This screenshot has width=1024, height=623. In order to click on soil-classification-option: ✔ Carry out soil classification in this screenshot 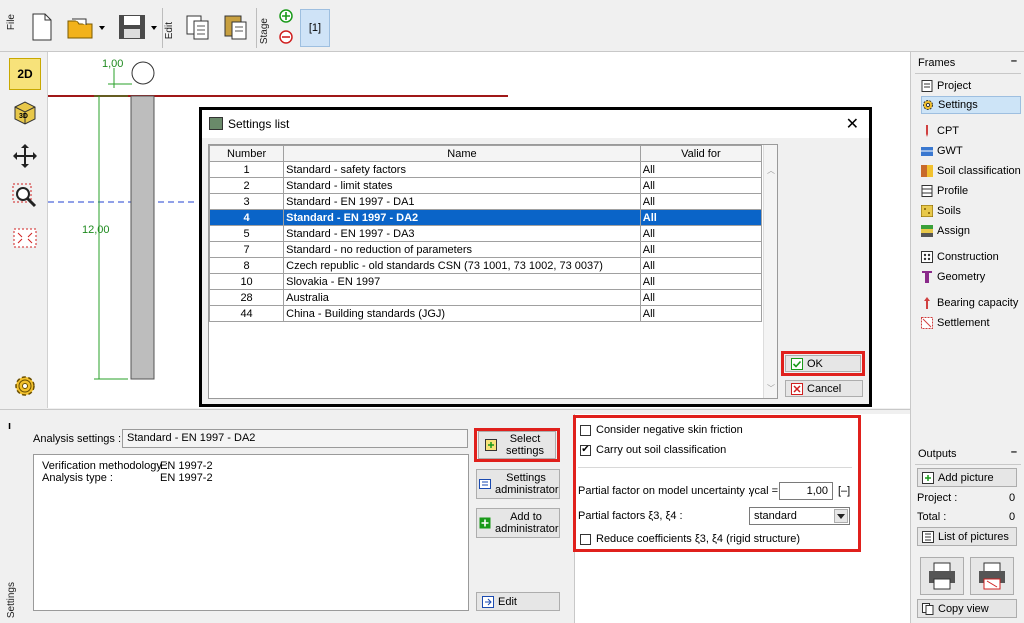, I will do `click(653, 450)`.